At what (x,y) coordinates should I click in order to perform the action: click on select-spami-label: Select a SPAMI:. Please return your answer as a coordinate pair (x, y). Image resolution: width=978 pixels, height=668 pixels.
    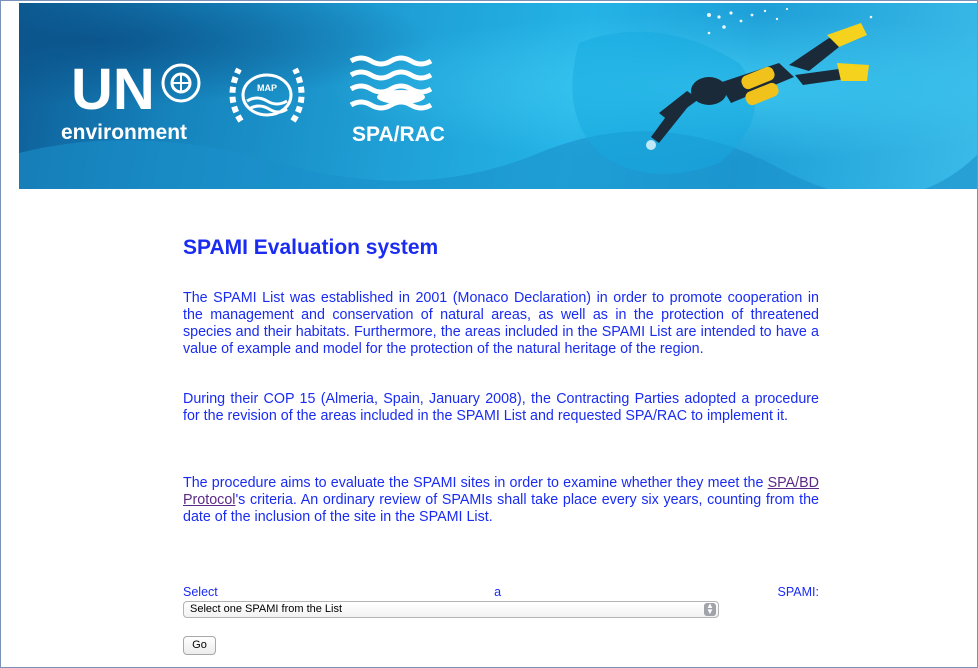
    Looking at the image, I should click on (501, 592).